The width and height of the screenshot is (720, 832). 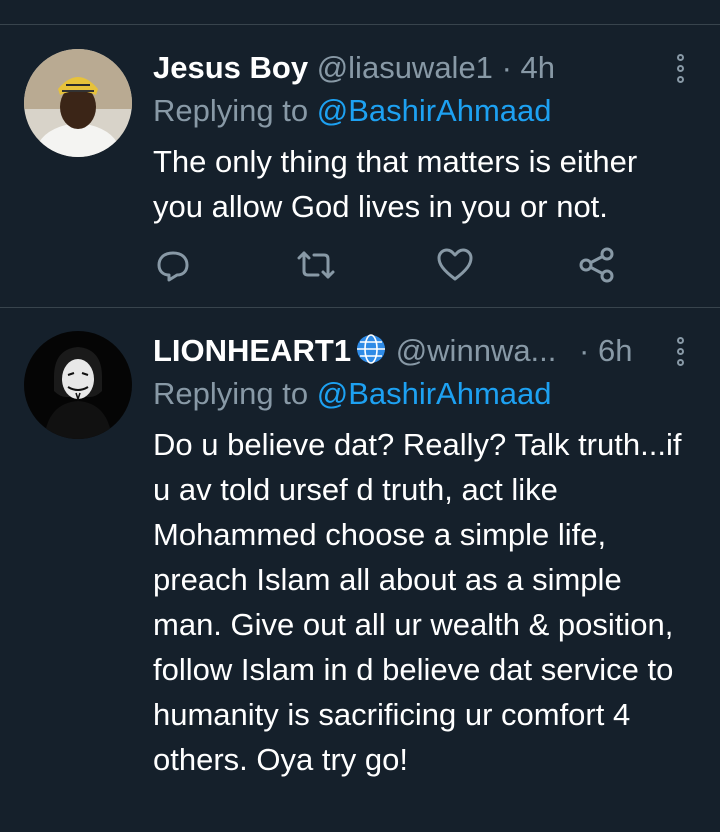 What do you see at coordinates (252, 350) in the screenshot?
I see `author-name: LIONHEART1` at bounding box center [252, 350].